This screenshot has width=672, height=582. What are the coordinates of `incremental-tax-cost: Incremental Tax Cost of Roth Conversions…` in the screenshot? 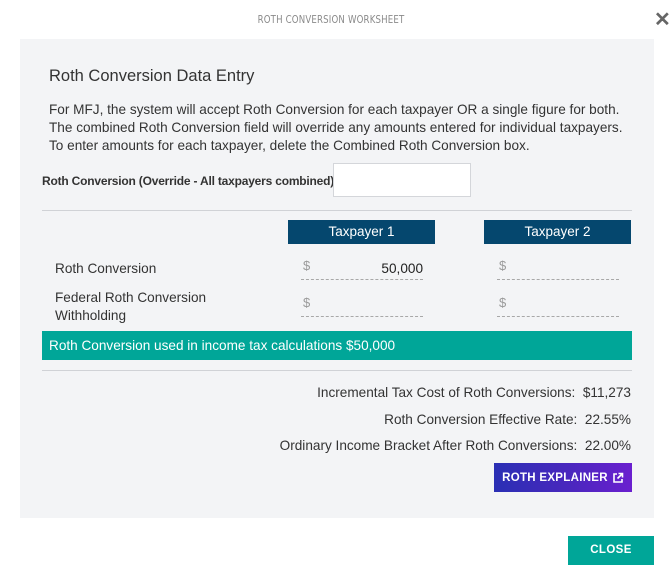 It's located at (474, 392).